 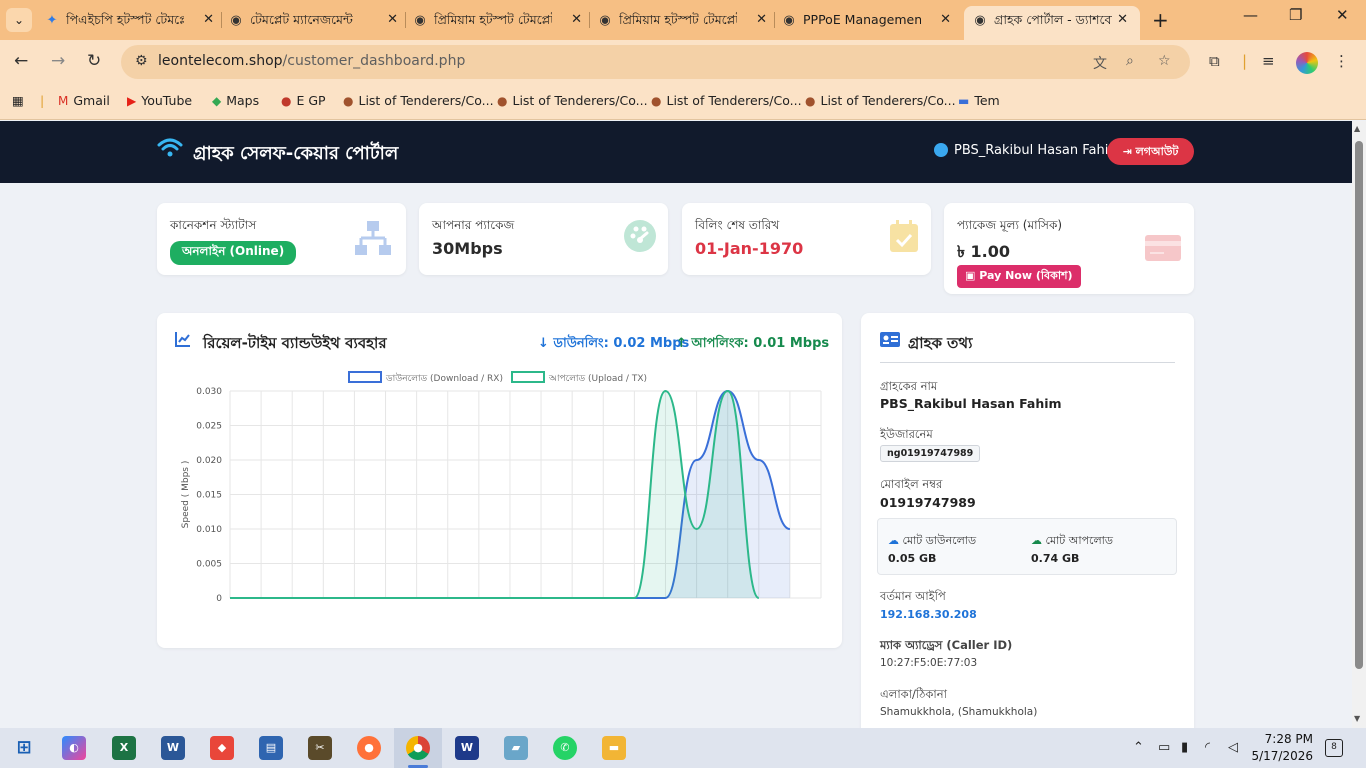 I want to click on credit-card-icon, so click(x=1163, y=251).